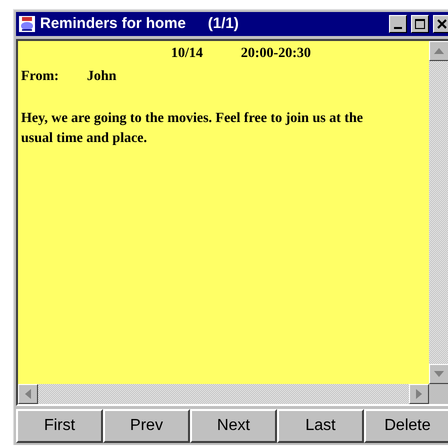  What do you see at coordinates (59, 426) in the screenshot?
I see `nav-button: First` at bounding box center [59, 426].